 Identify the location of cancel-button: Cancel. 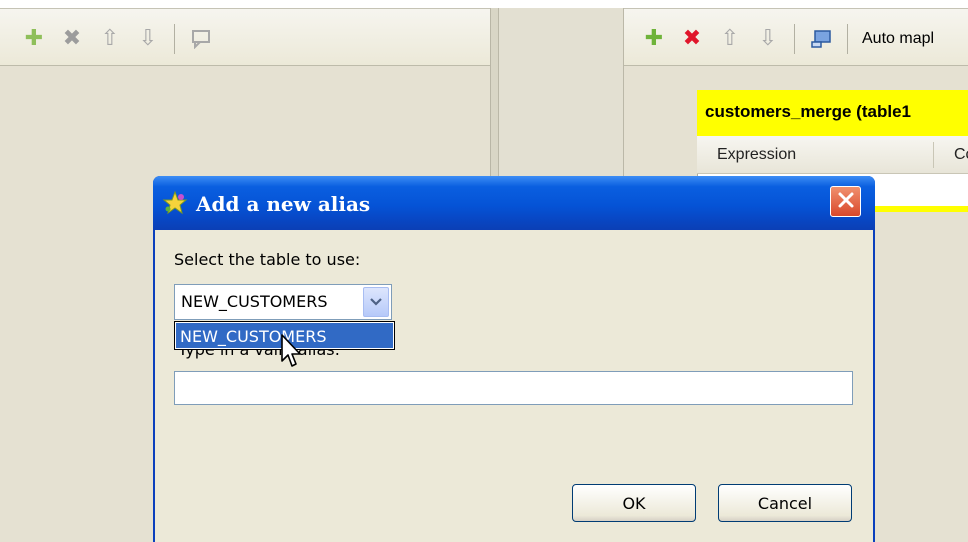
(785, 503).